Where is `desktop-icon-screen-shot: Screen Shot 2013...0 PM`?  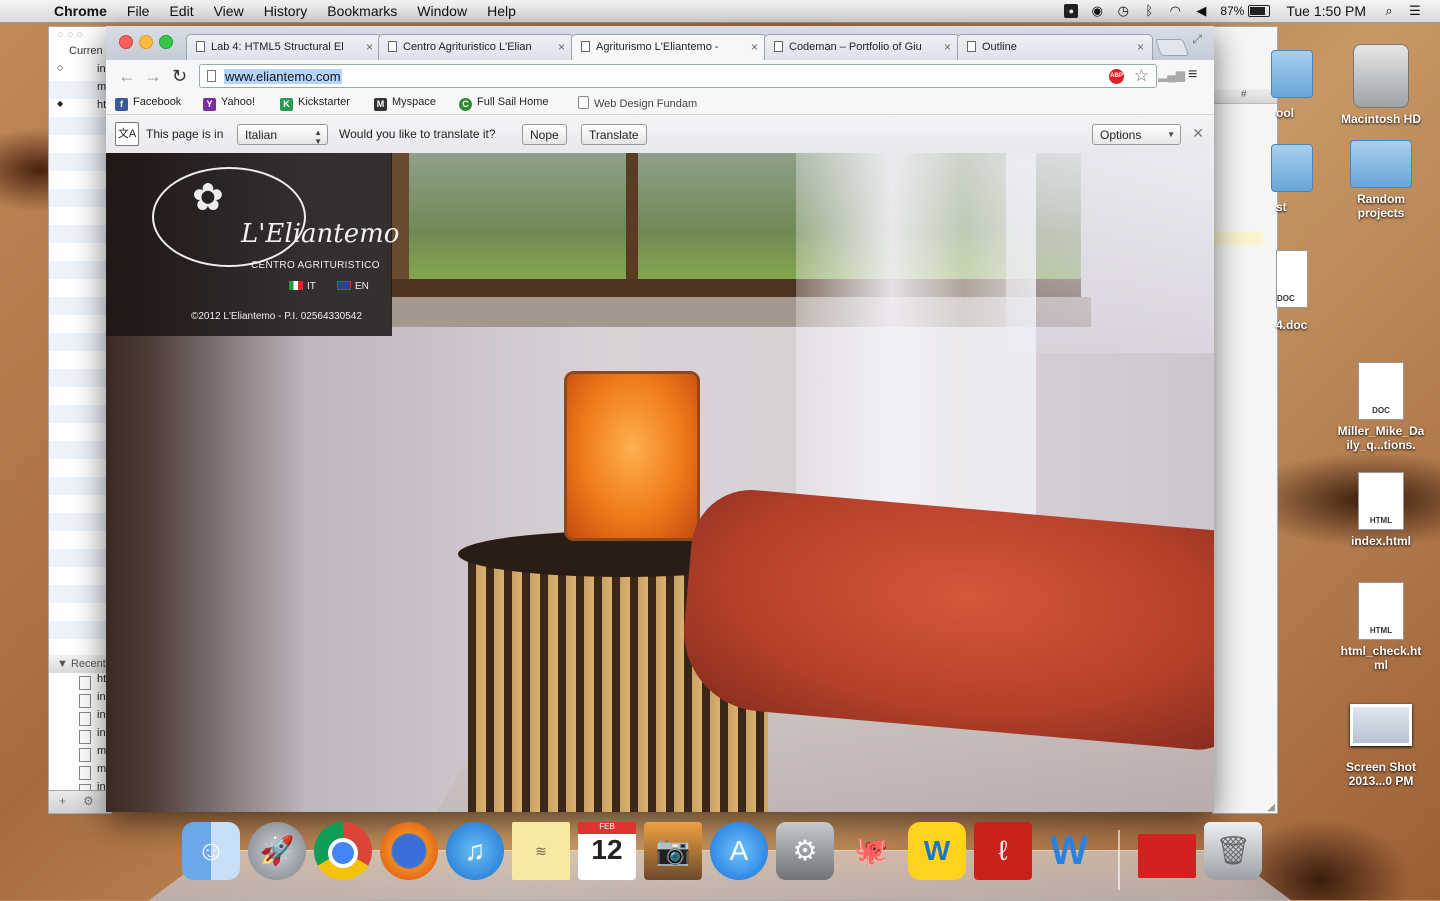
desktop-icon-screen-shot: Screen Shot 2013...0 PM is located at coordinates (1381, 746).